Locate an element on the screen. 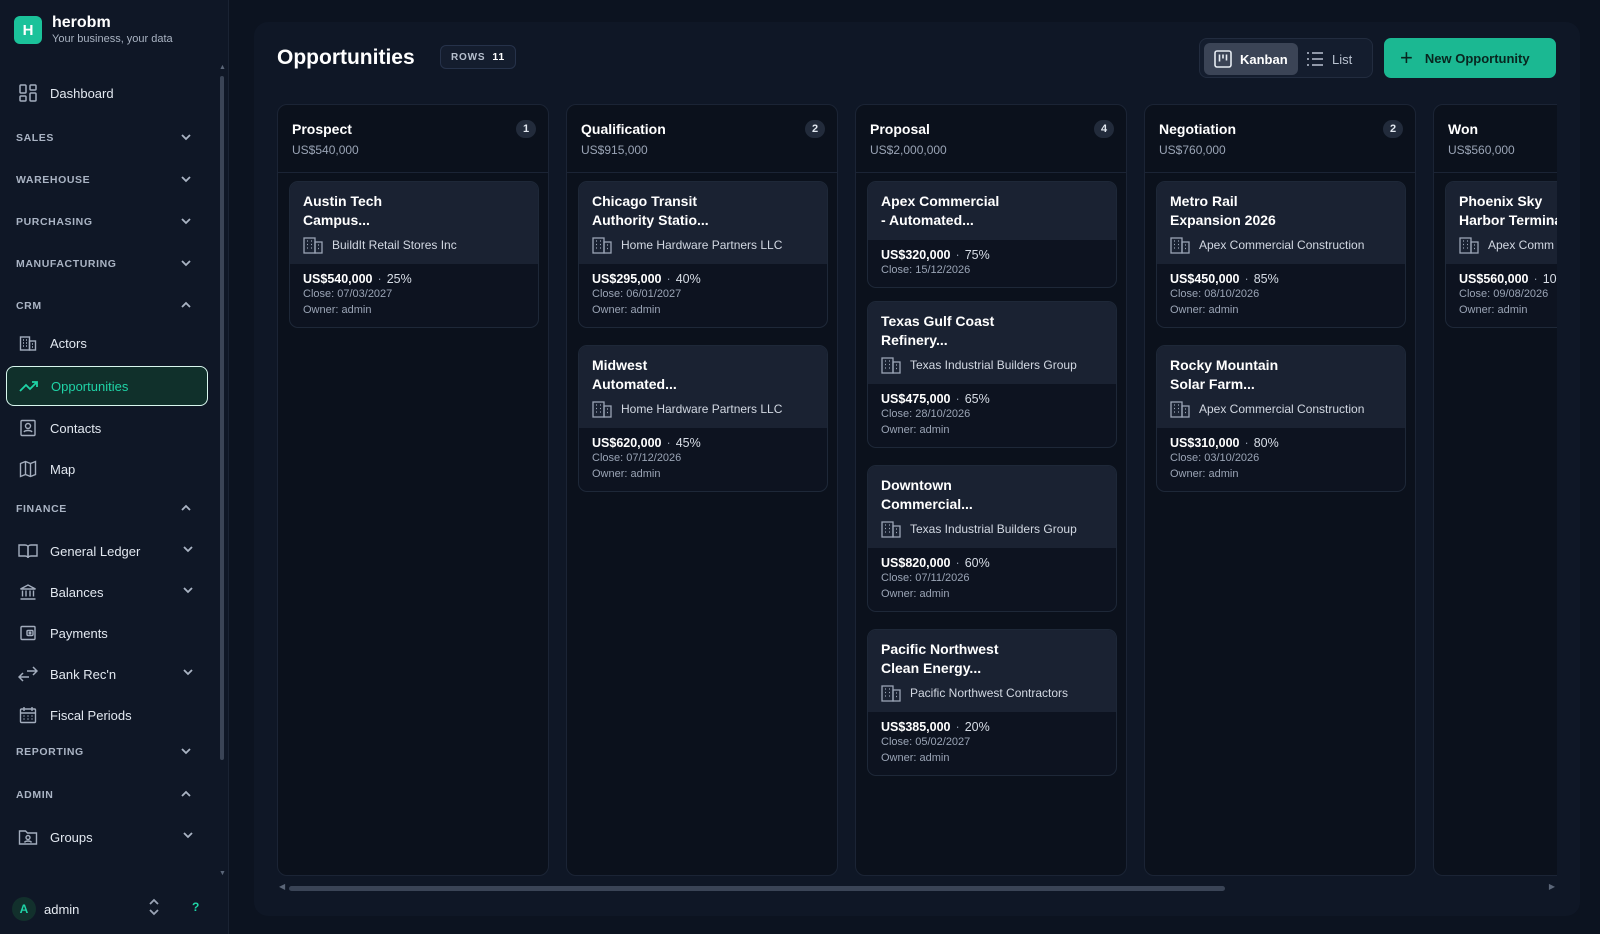 Image resolution: width=1600 pixels, height=934 pixels. sidebar-item-balances: Balances is located at coordinates (107, 592).